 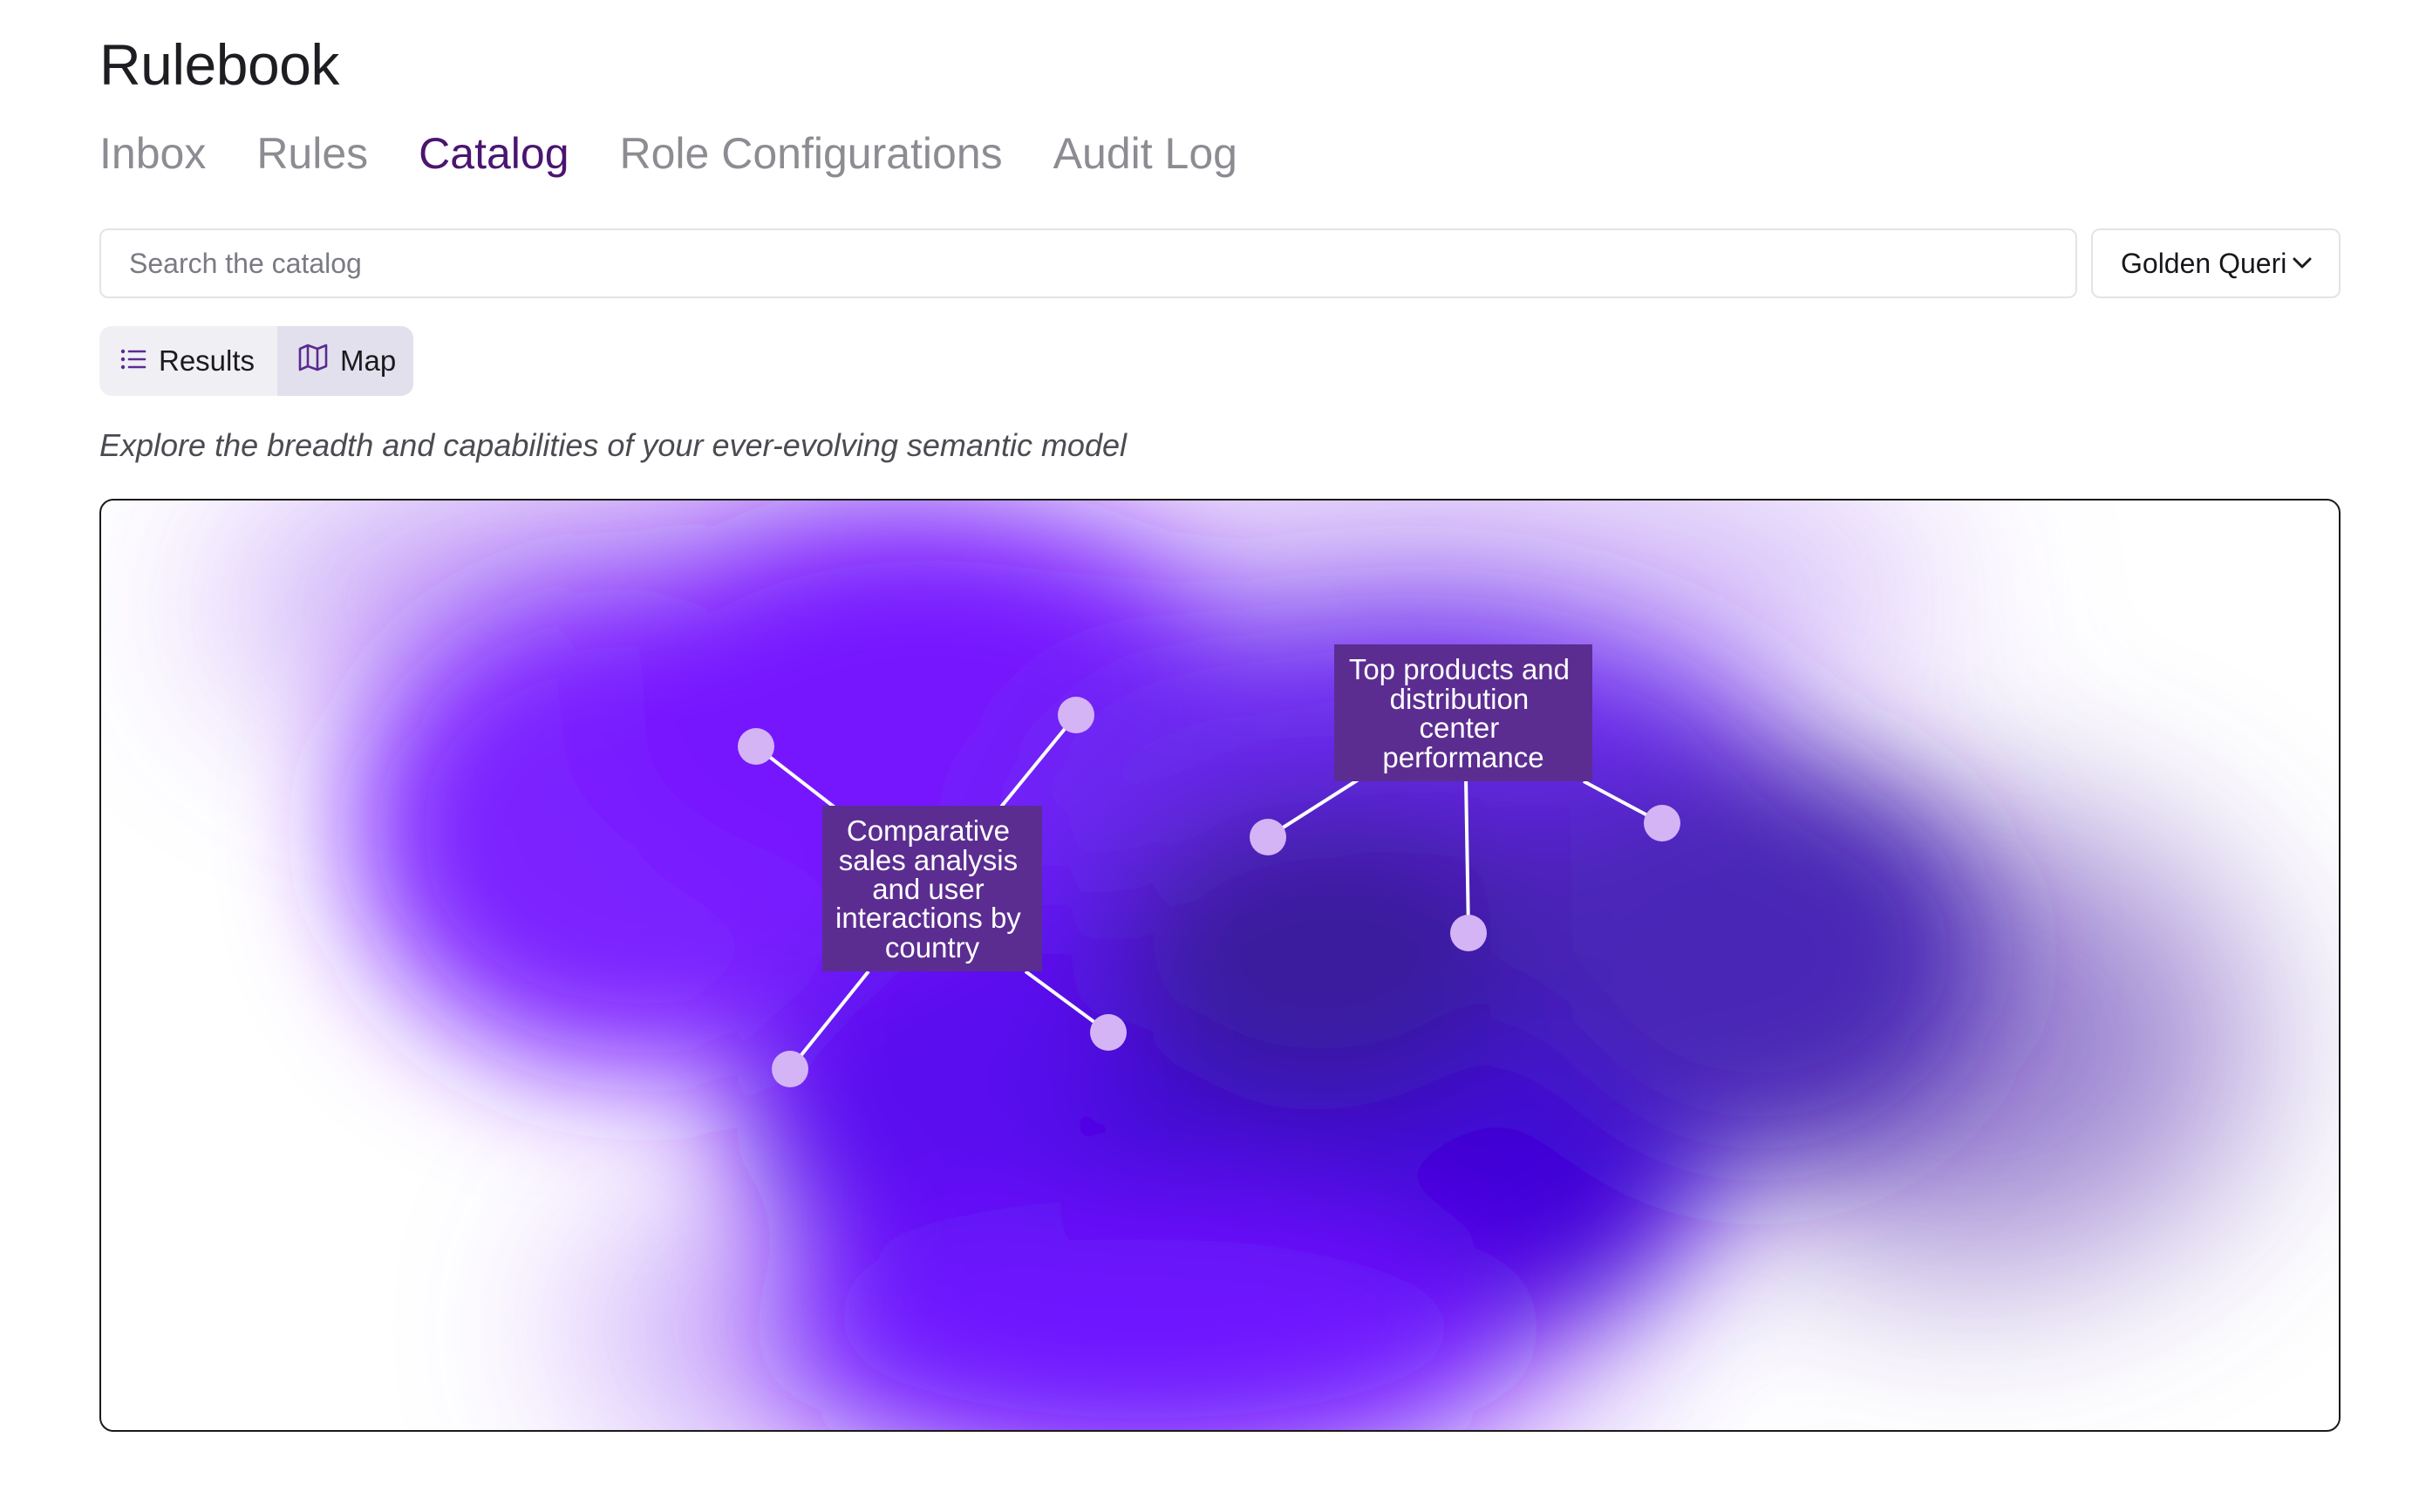 What do you see at coordinates (219, 64) in the screenshot?
I see `app-title: Rulebook` at bounding box center [219, 64].